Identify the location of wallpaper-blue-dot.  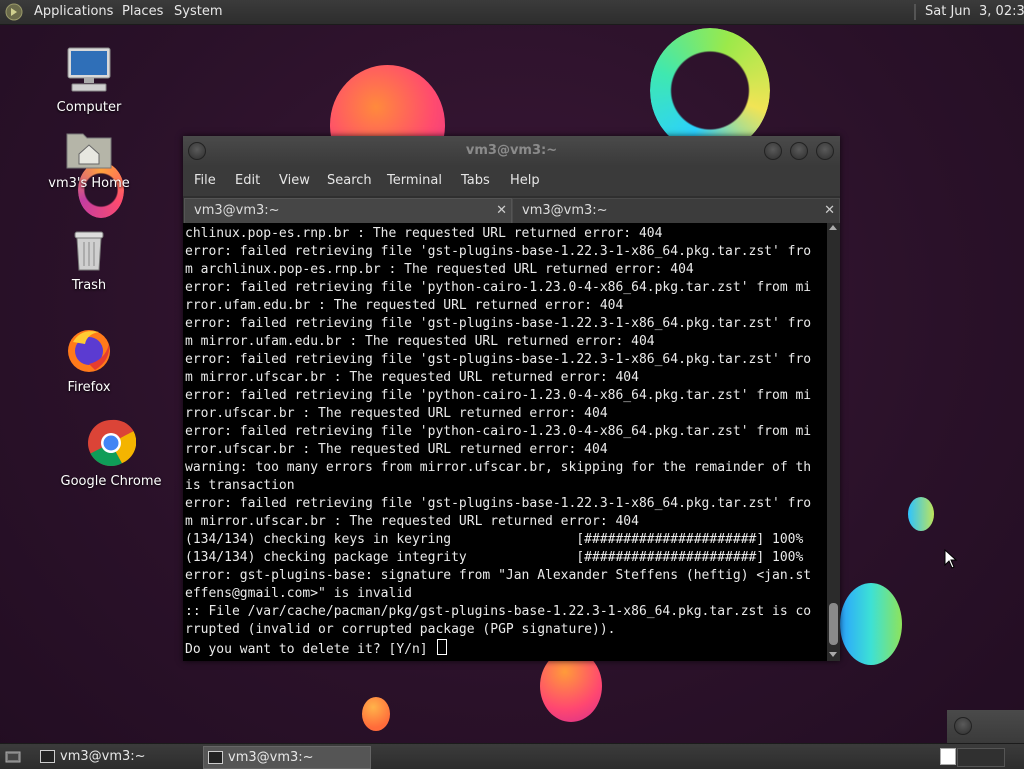
(921, 514).